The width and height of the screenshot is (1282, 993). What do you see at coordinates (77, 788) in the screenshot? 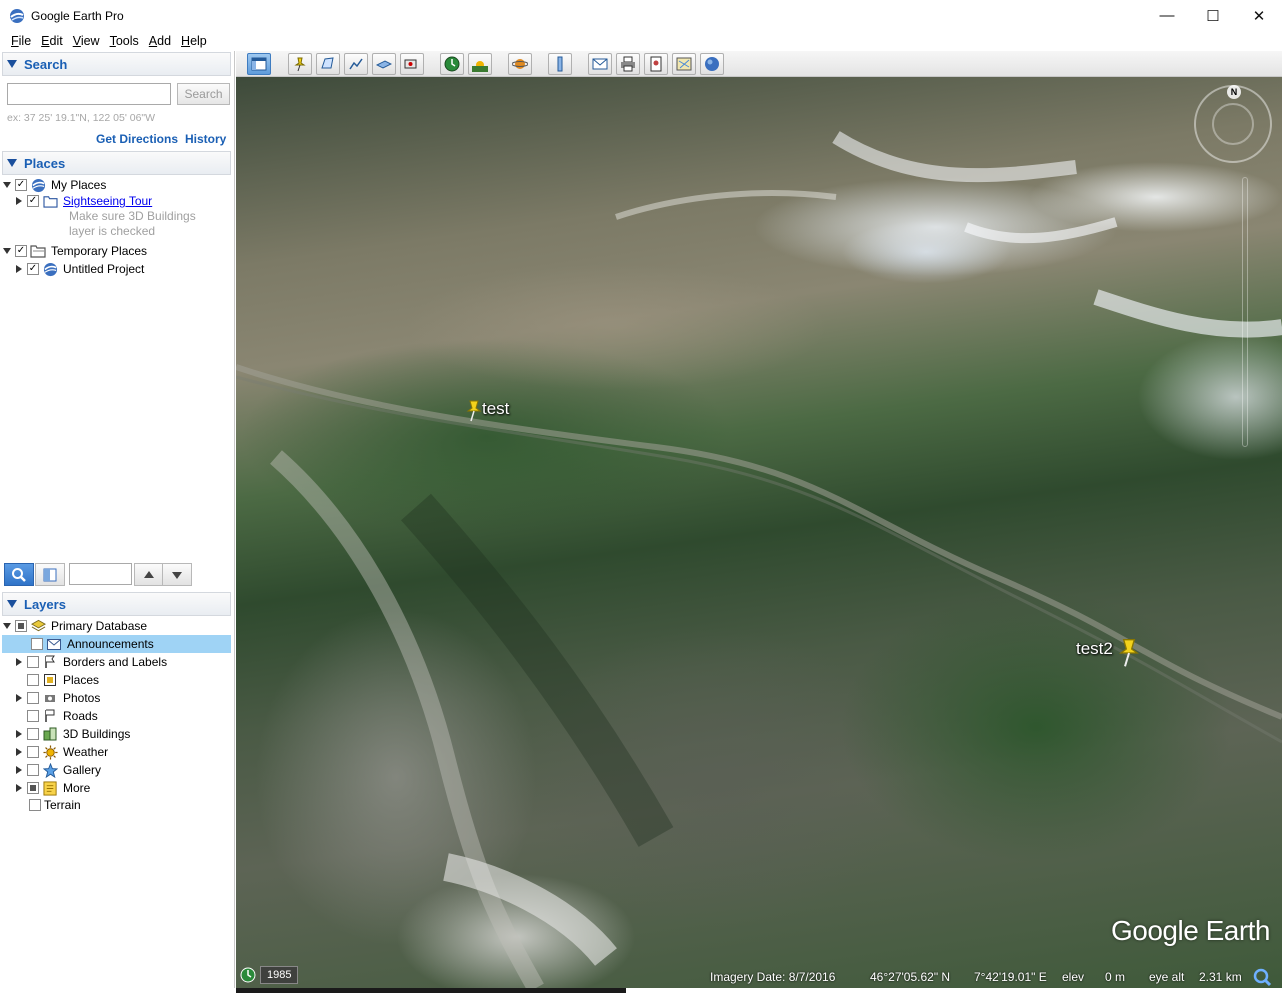
I see `layer-label: More` at bounding box center [77, 788].